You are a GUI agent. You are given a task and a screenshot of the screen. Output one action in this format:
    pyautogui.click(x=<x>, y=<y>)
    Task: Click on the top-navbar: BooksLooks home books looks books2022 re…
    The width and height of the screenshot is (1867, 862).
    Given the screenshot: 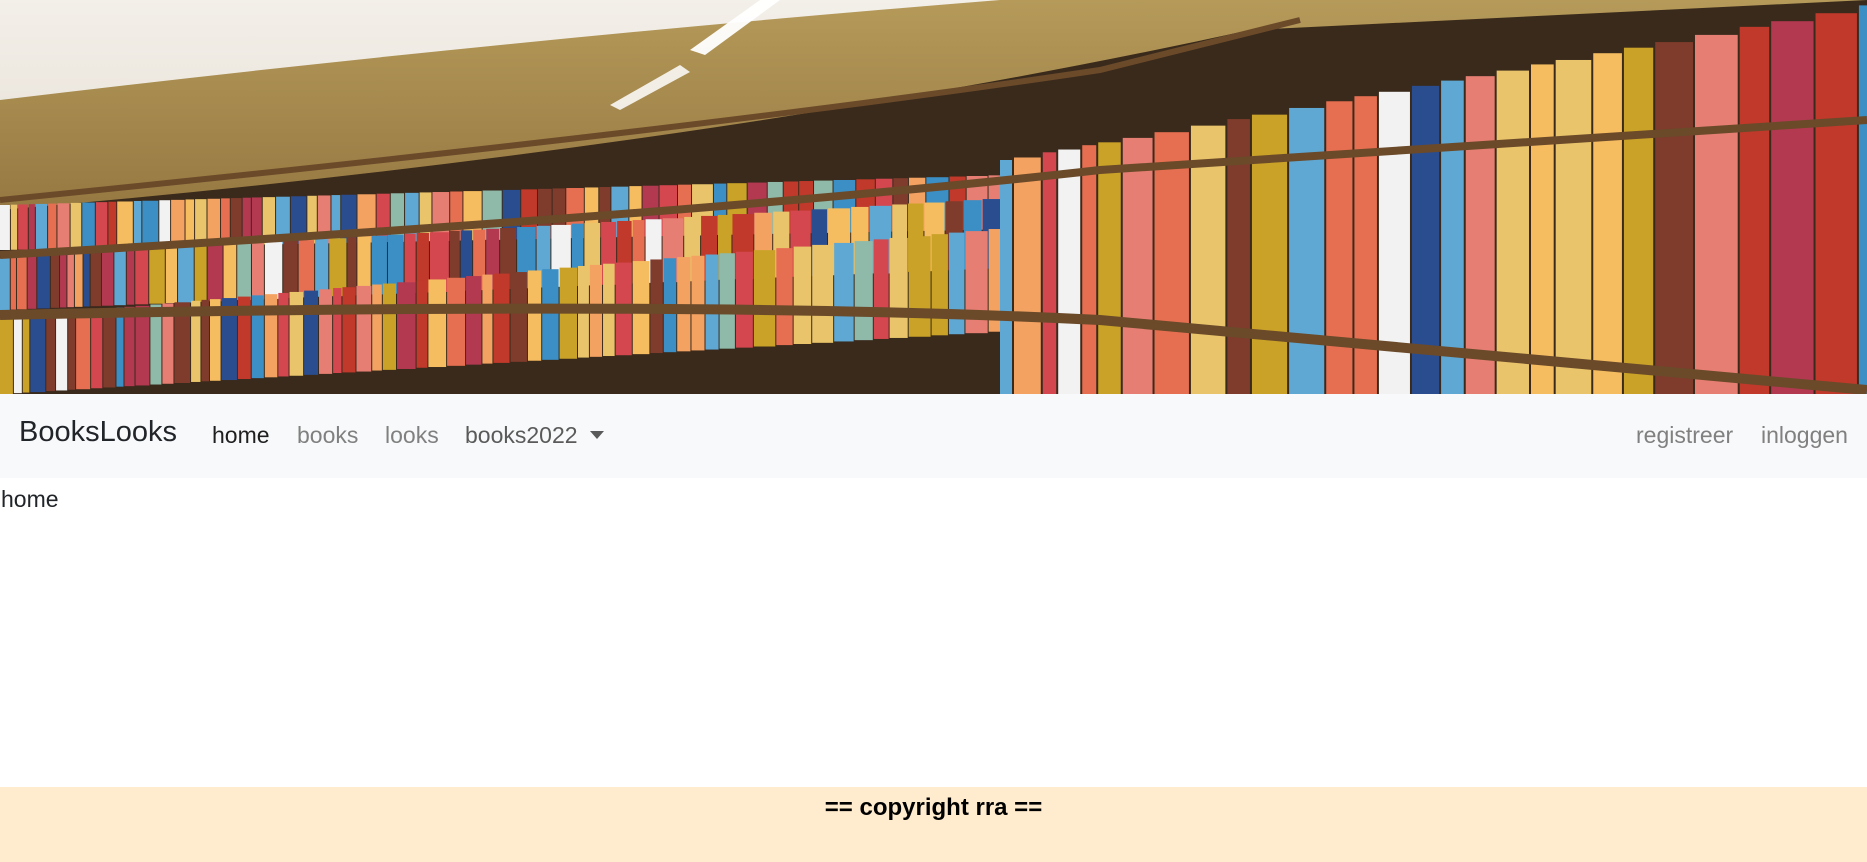 What is the action you would take?
    pyautogui.click(x=933, y=436)
    